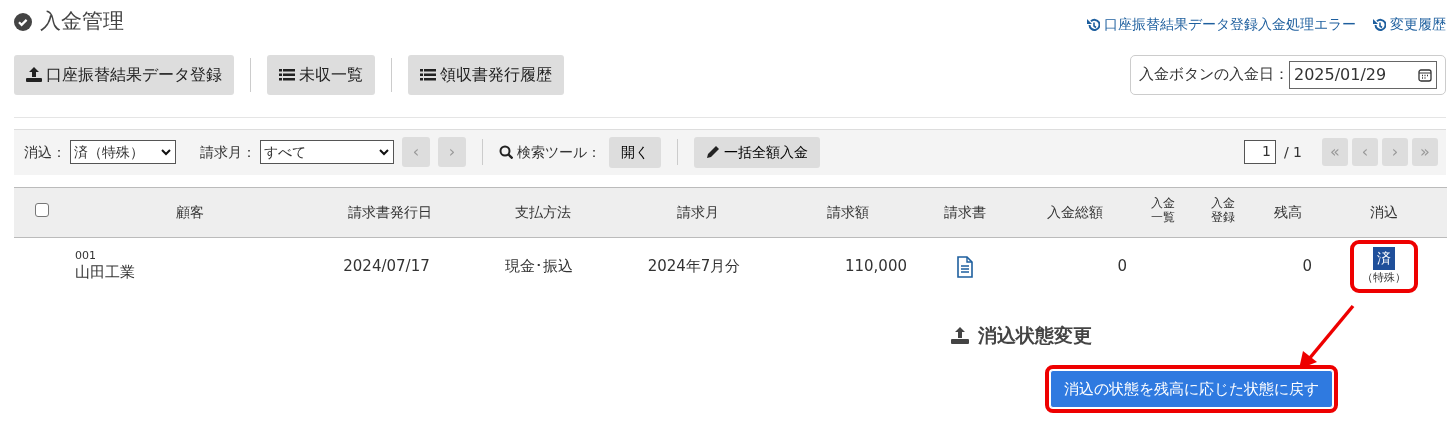 The width and height of the screenshot is (1454, 425). Describe the element at coordinates (559, 152) in the screenshot. I see `search-tool-label: 検索ツール：` at that location.